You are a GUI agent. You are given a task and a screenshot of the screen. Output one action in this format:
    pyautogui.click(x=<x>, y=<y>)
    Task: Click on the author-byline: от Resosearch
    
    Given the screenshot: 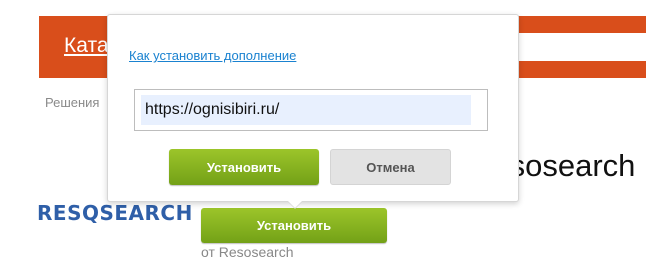 What is the action you would take?
    pyautogui.click(x=247, y=252)
    